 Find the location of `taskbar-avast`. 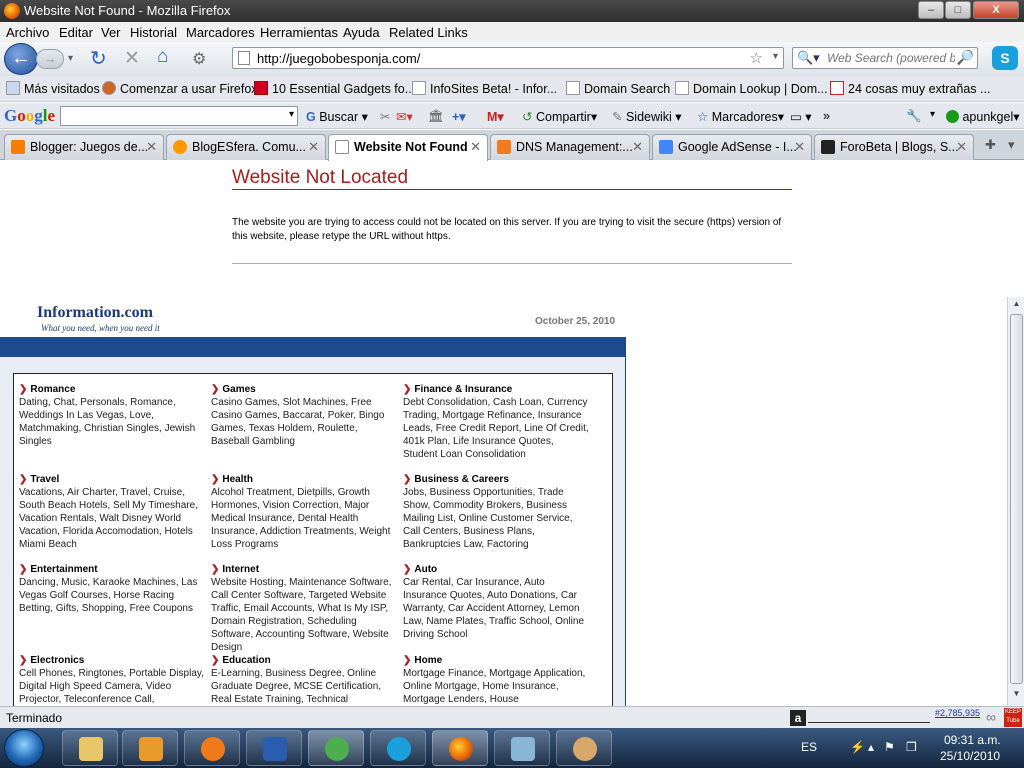

taskbar-avast is located at coordinates (212, 748).